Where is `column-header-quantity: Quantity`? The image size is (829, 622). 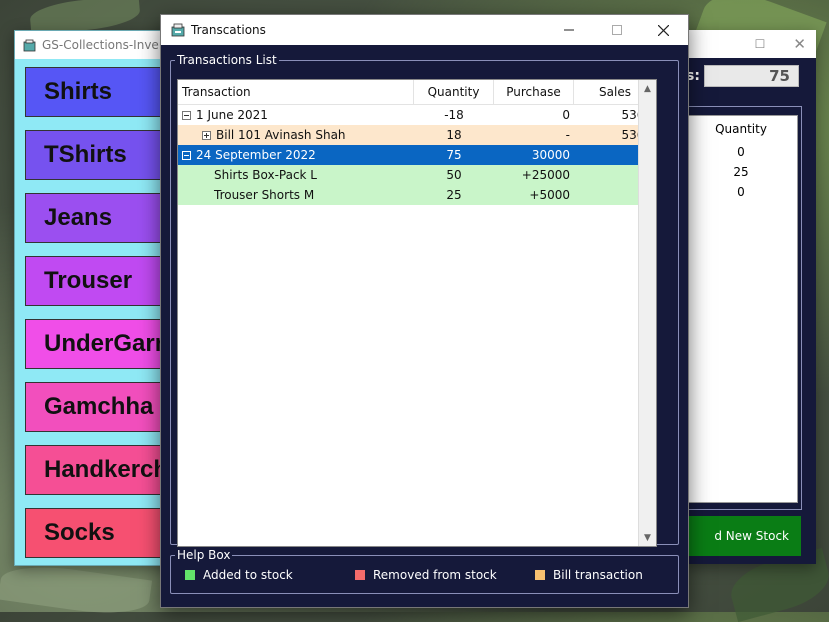
column-header-quantity: Quantity is located at coordinates (454, 92).